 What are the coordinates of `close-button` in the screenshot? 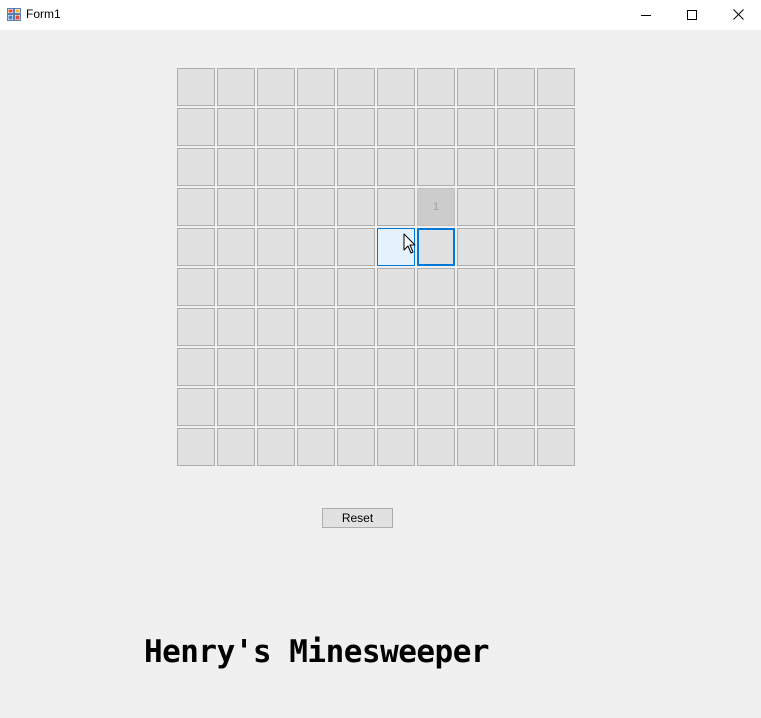 It's located at (738, 14).